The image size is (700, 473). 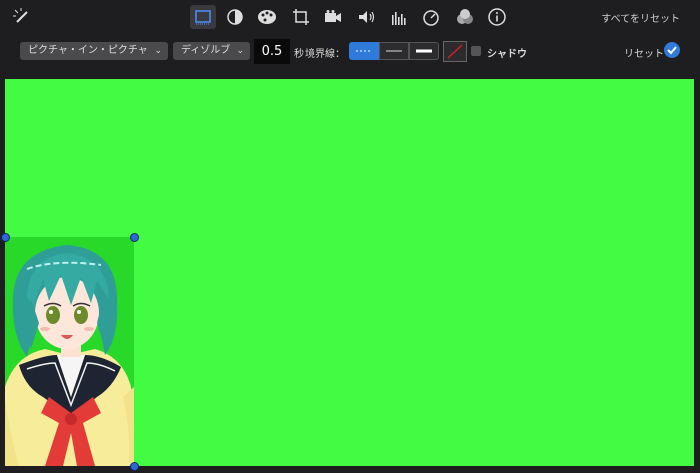 What do you see at coordinates (644, 52) in the screenshot?
I see `reset-button: リセット` at bounding box center [644, 52].